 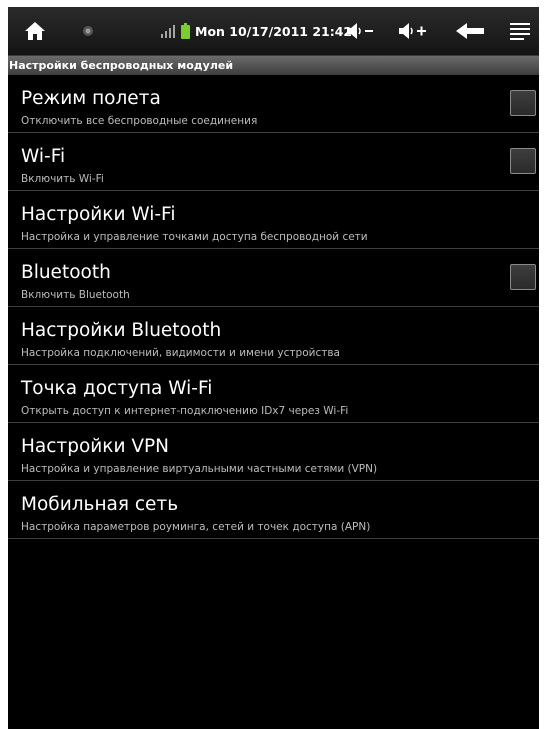 I want to click on home-icon, so click(x=35, y=31).